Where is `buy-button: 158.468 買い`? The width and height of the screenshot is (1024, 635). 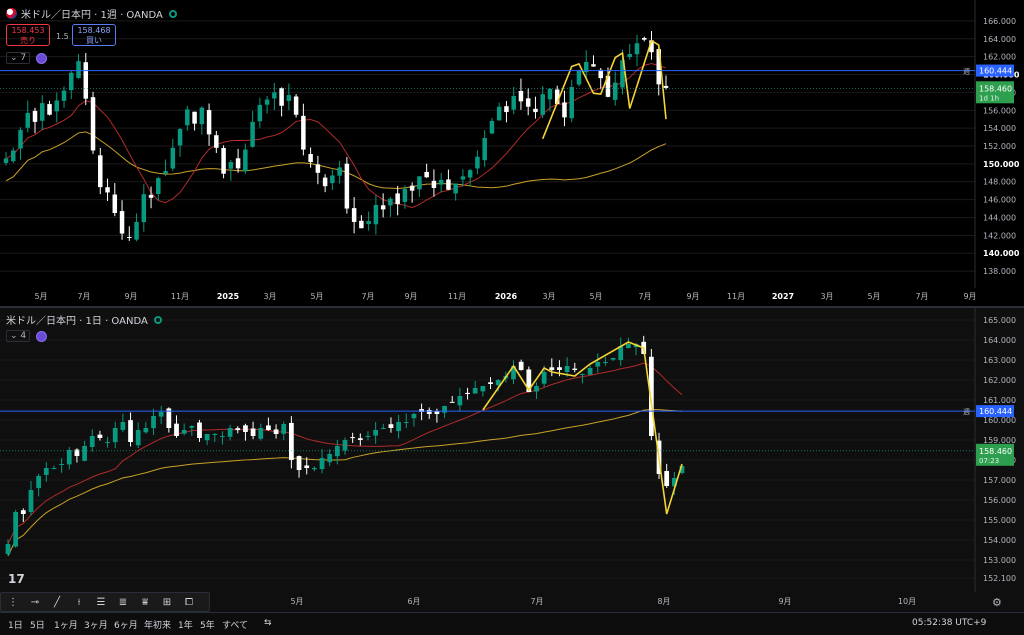 buy-button: 158.468 買い is located at coordinates (94, 35).